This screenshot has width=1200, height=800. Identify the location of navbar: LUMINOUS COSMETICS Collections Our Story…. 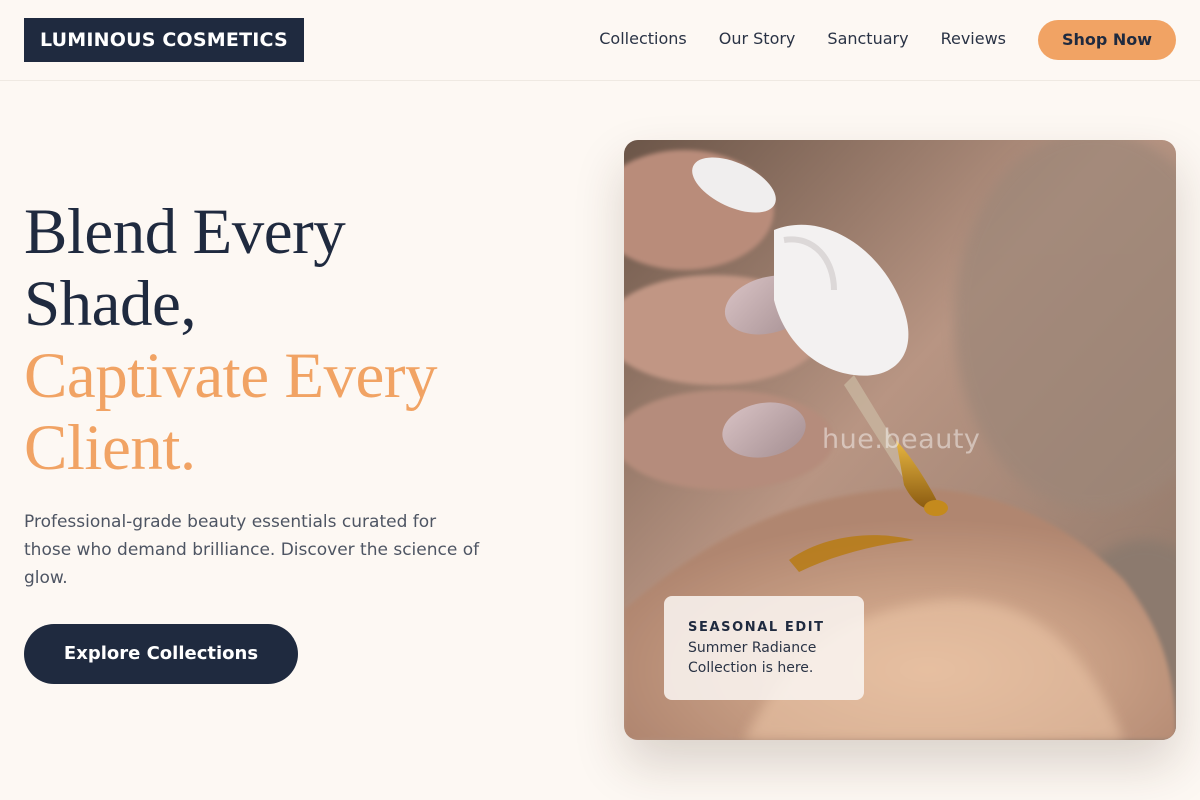
(600, 40).